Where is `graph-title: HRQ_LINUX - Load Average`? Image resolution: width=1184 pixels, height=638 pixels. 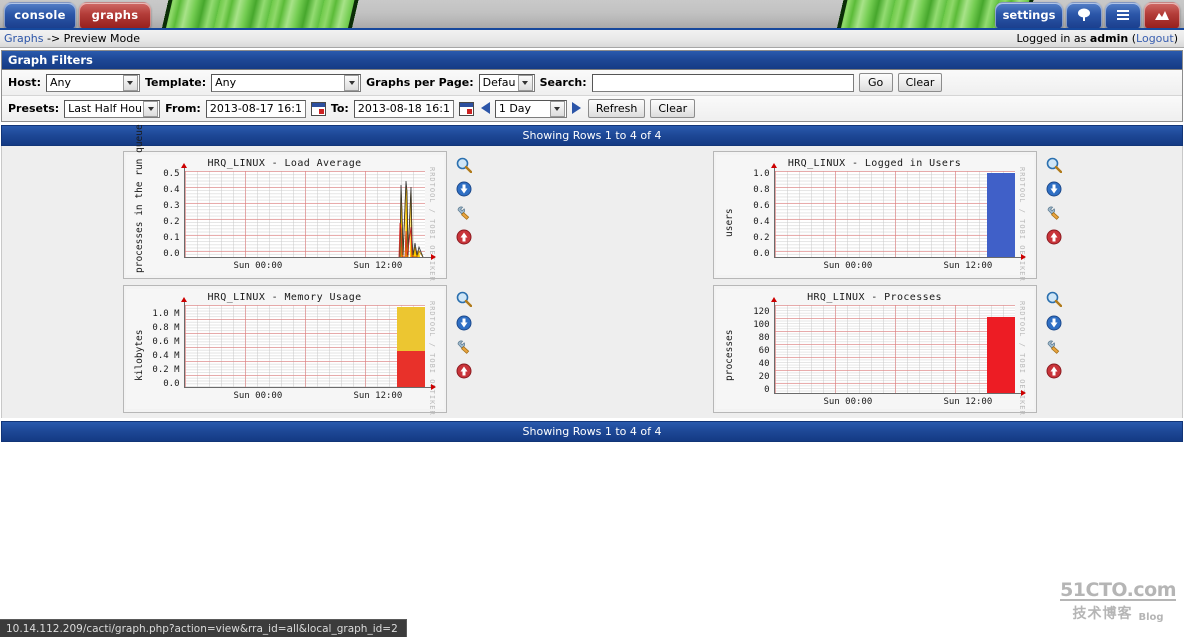 graph-title: HRQ_LINUX - Load Average is located at coordinates (285, 163).